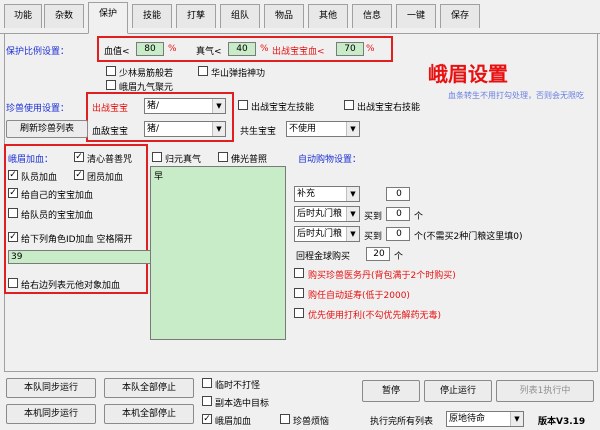 This screenshot has width=600, height=430. What do you see at coordinates (13, 237) in the screenshot?
I see `id-heal-checkbox: ✓` at bounding box center [13, 237].